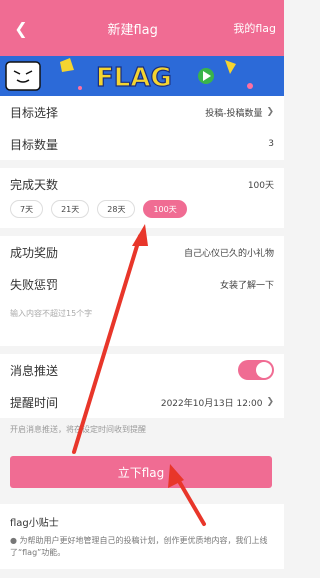 The width and height of the screenshot is (320, 578). Describe the element at coordinates (142, 144) in the screenshot. I see `target-count-row: 目标数量 3` at that location.